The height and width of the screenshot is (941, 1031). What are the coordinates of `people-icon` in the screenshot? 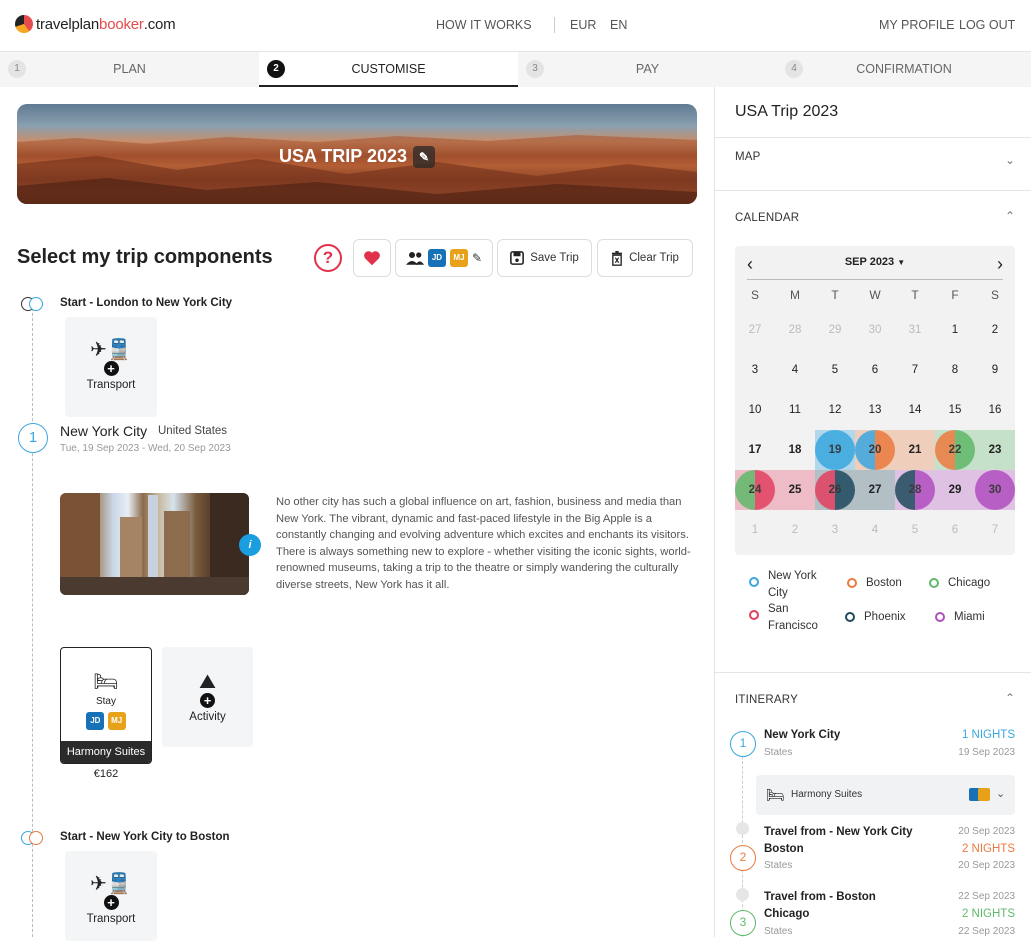 It's located at (414, 258).